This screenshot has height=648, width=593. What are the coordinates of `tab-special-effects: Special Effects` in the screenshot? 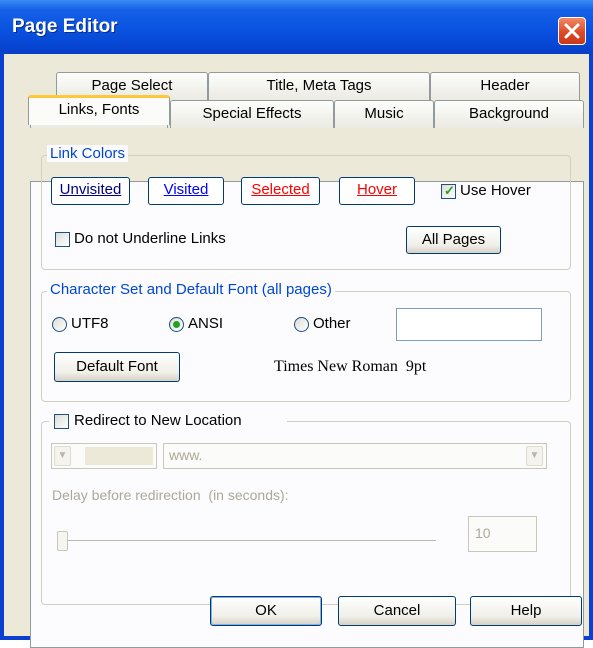 It's located at (252, 114).